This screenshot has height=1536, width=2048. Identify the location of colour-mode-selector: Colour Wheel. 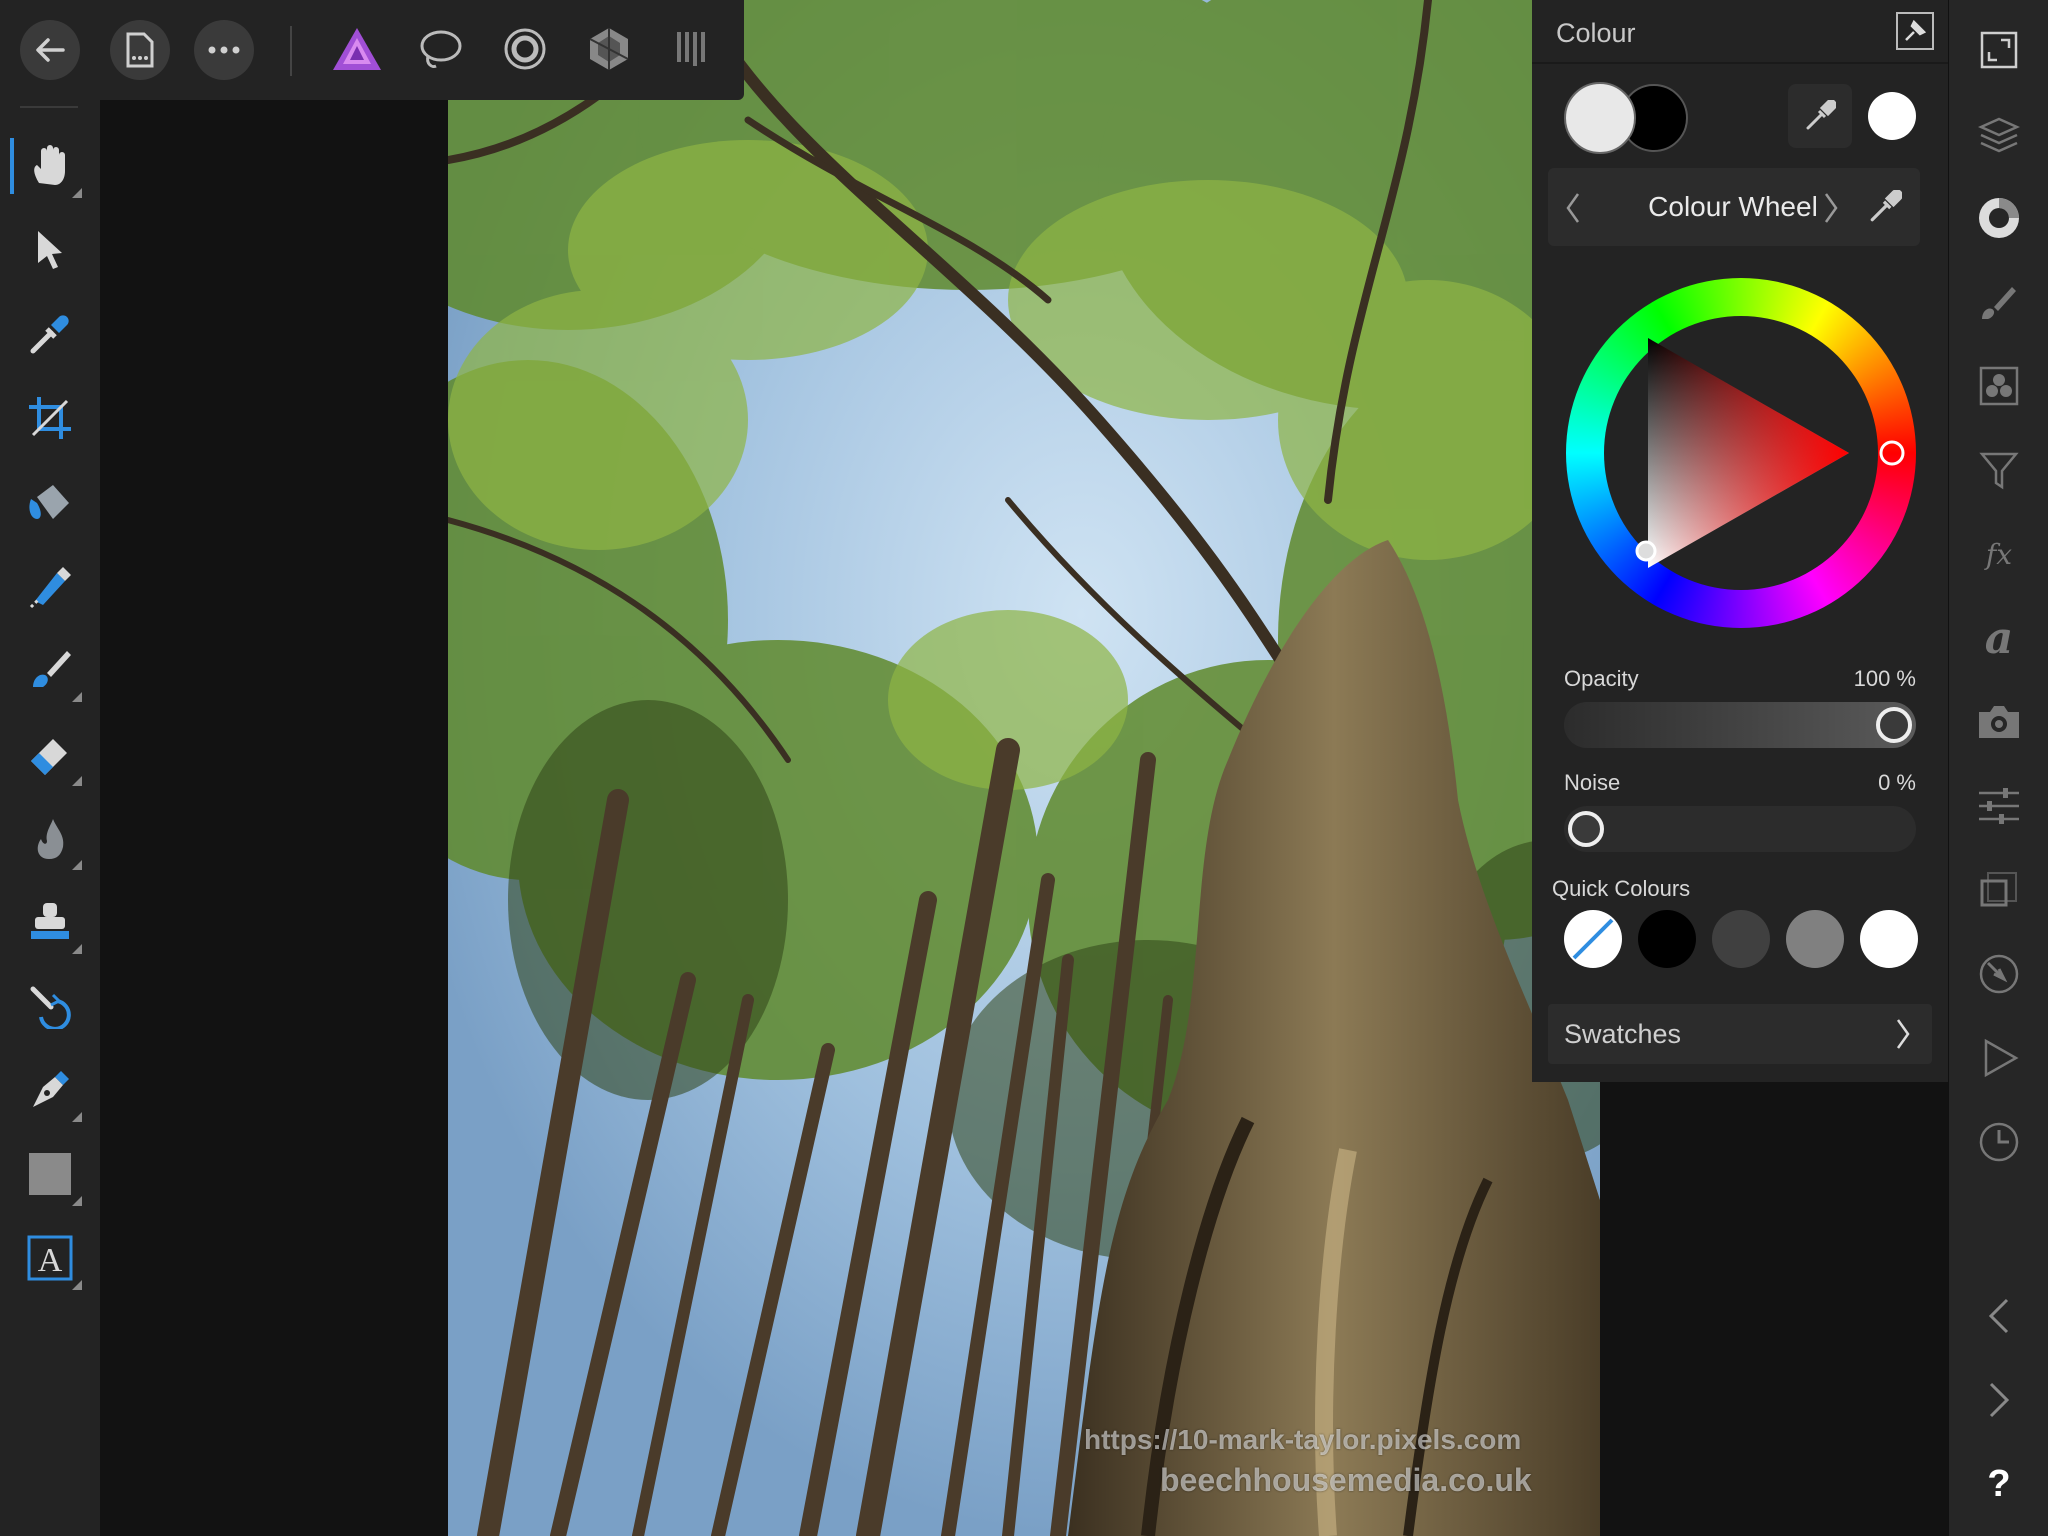
(1734, 207).